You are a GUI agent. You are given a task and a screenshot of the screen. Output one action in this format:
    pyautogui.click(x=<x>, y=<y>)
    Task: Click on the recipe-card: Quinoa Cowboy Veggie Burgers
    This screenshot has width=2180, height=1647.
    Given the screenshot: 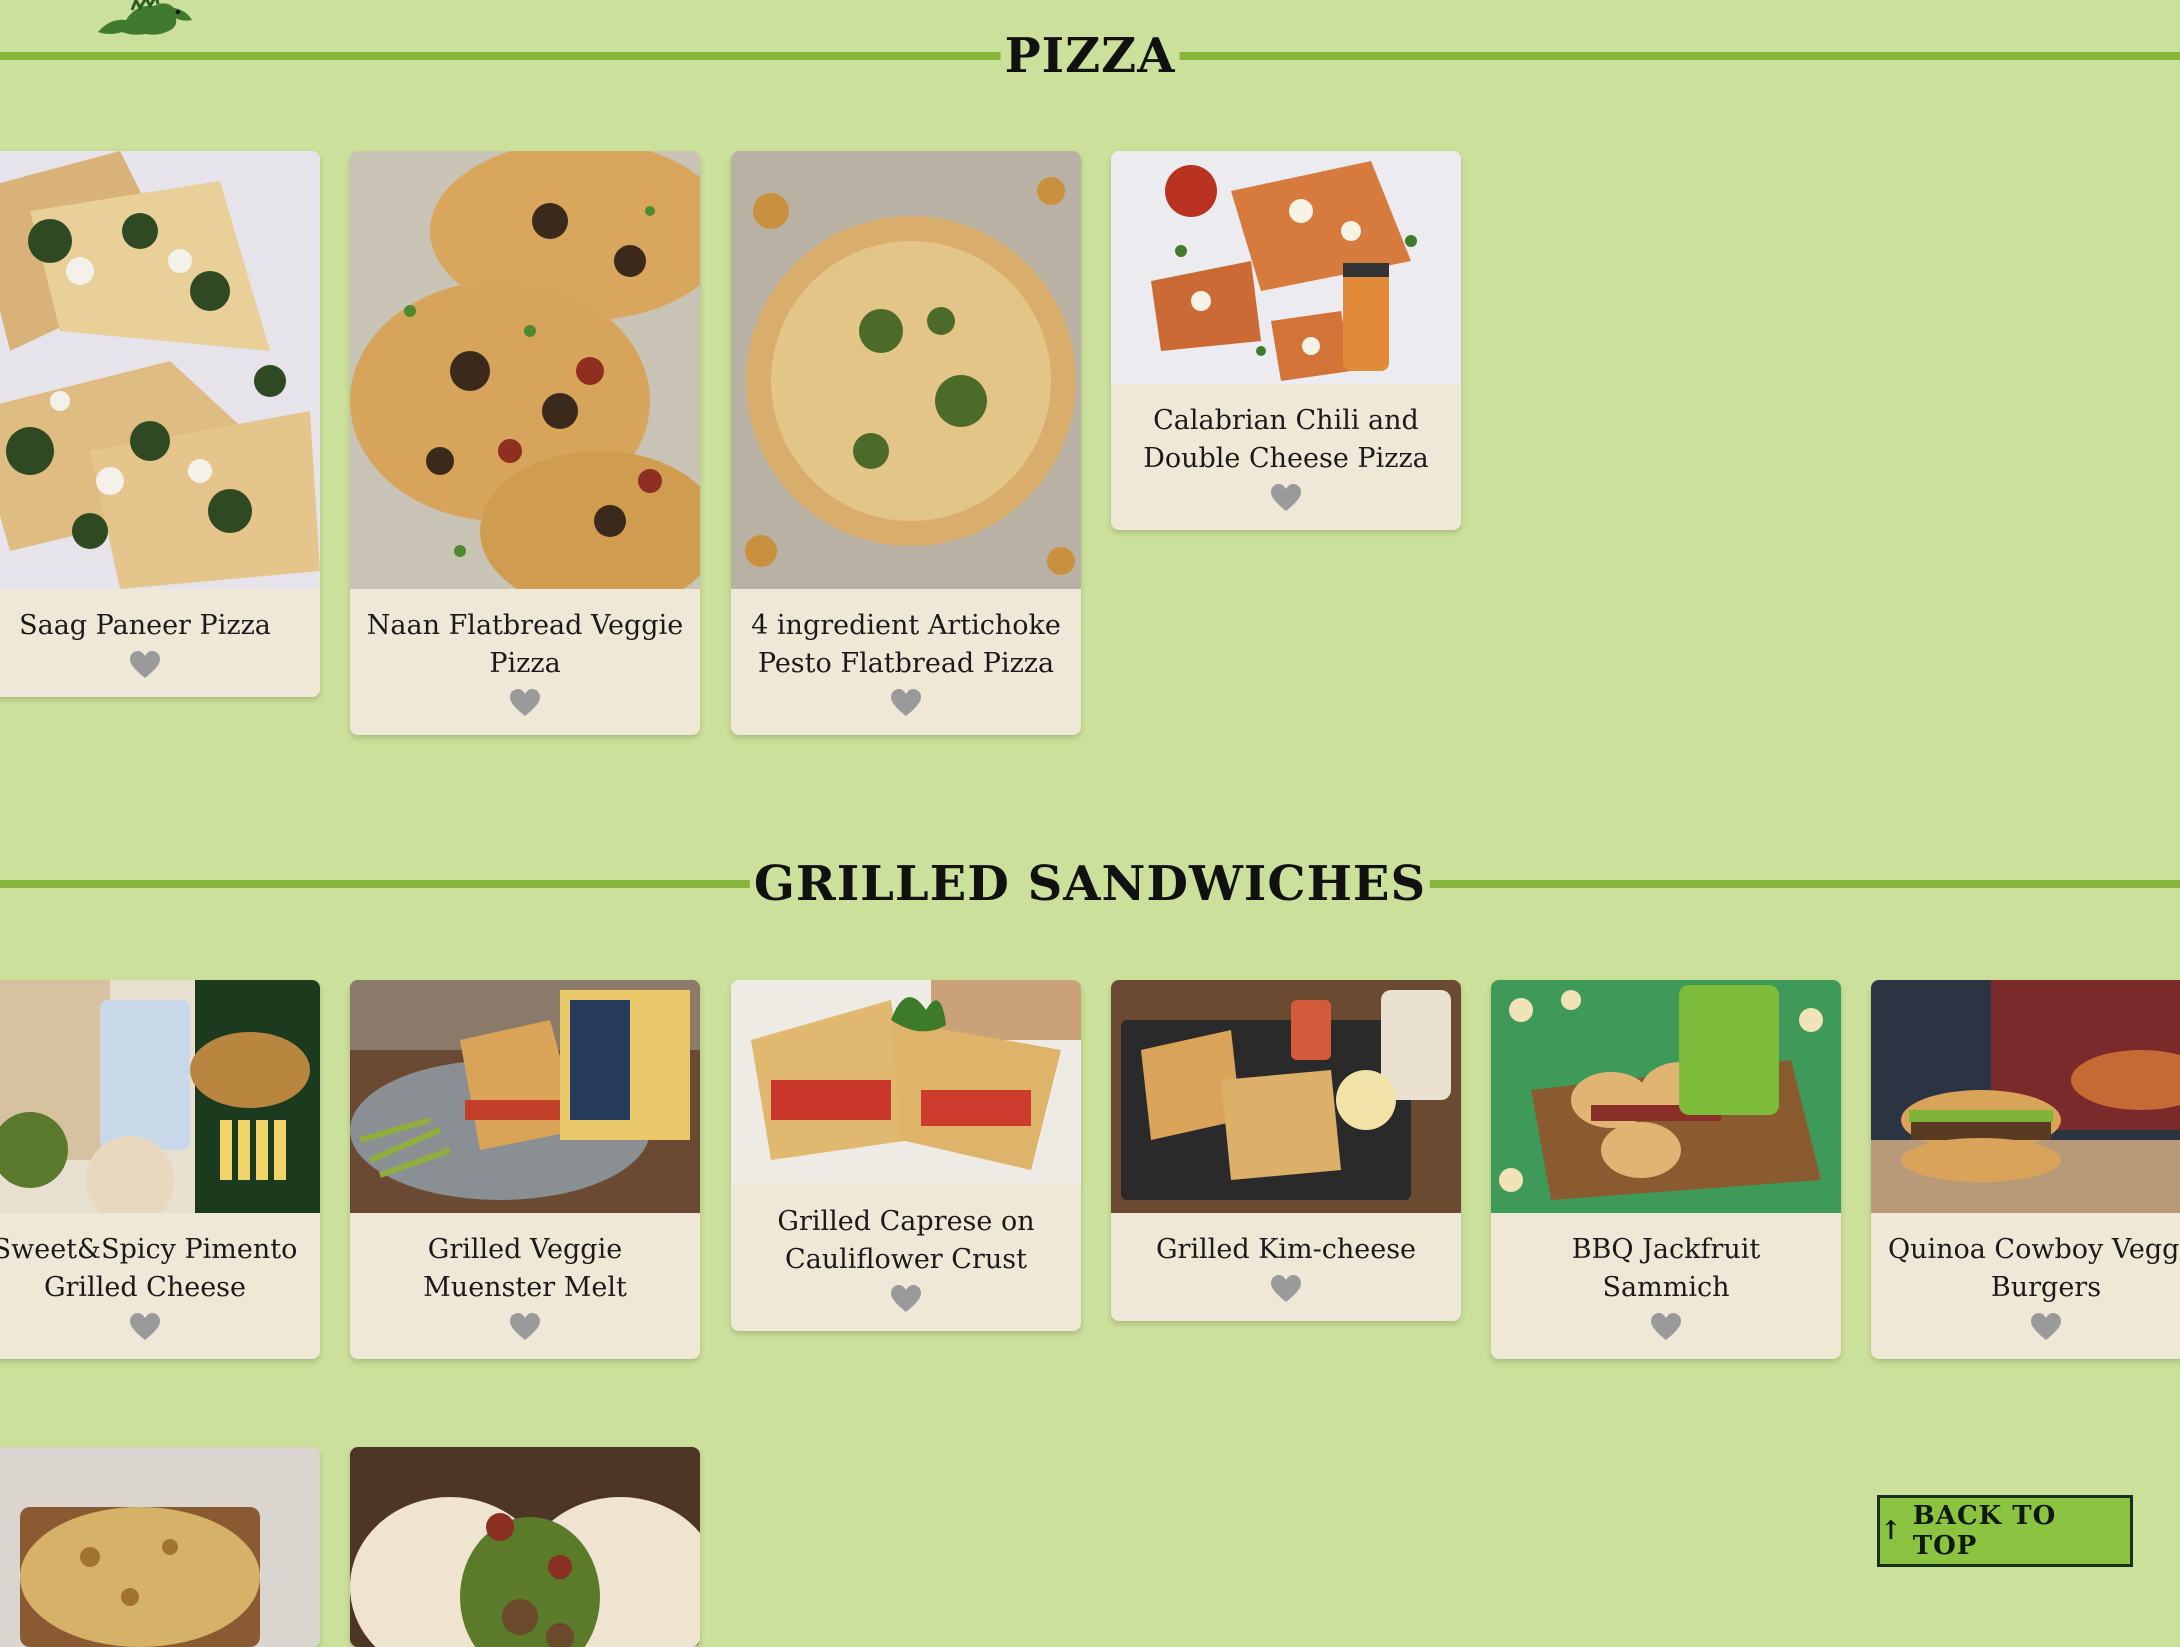 What is the action you would take?
    pyautogui.click(x=2025, y=1169)
    